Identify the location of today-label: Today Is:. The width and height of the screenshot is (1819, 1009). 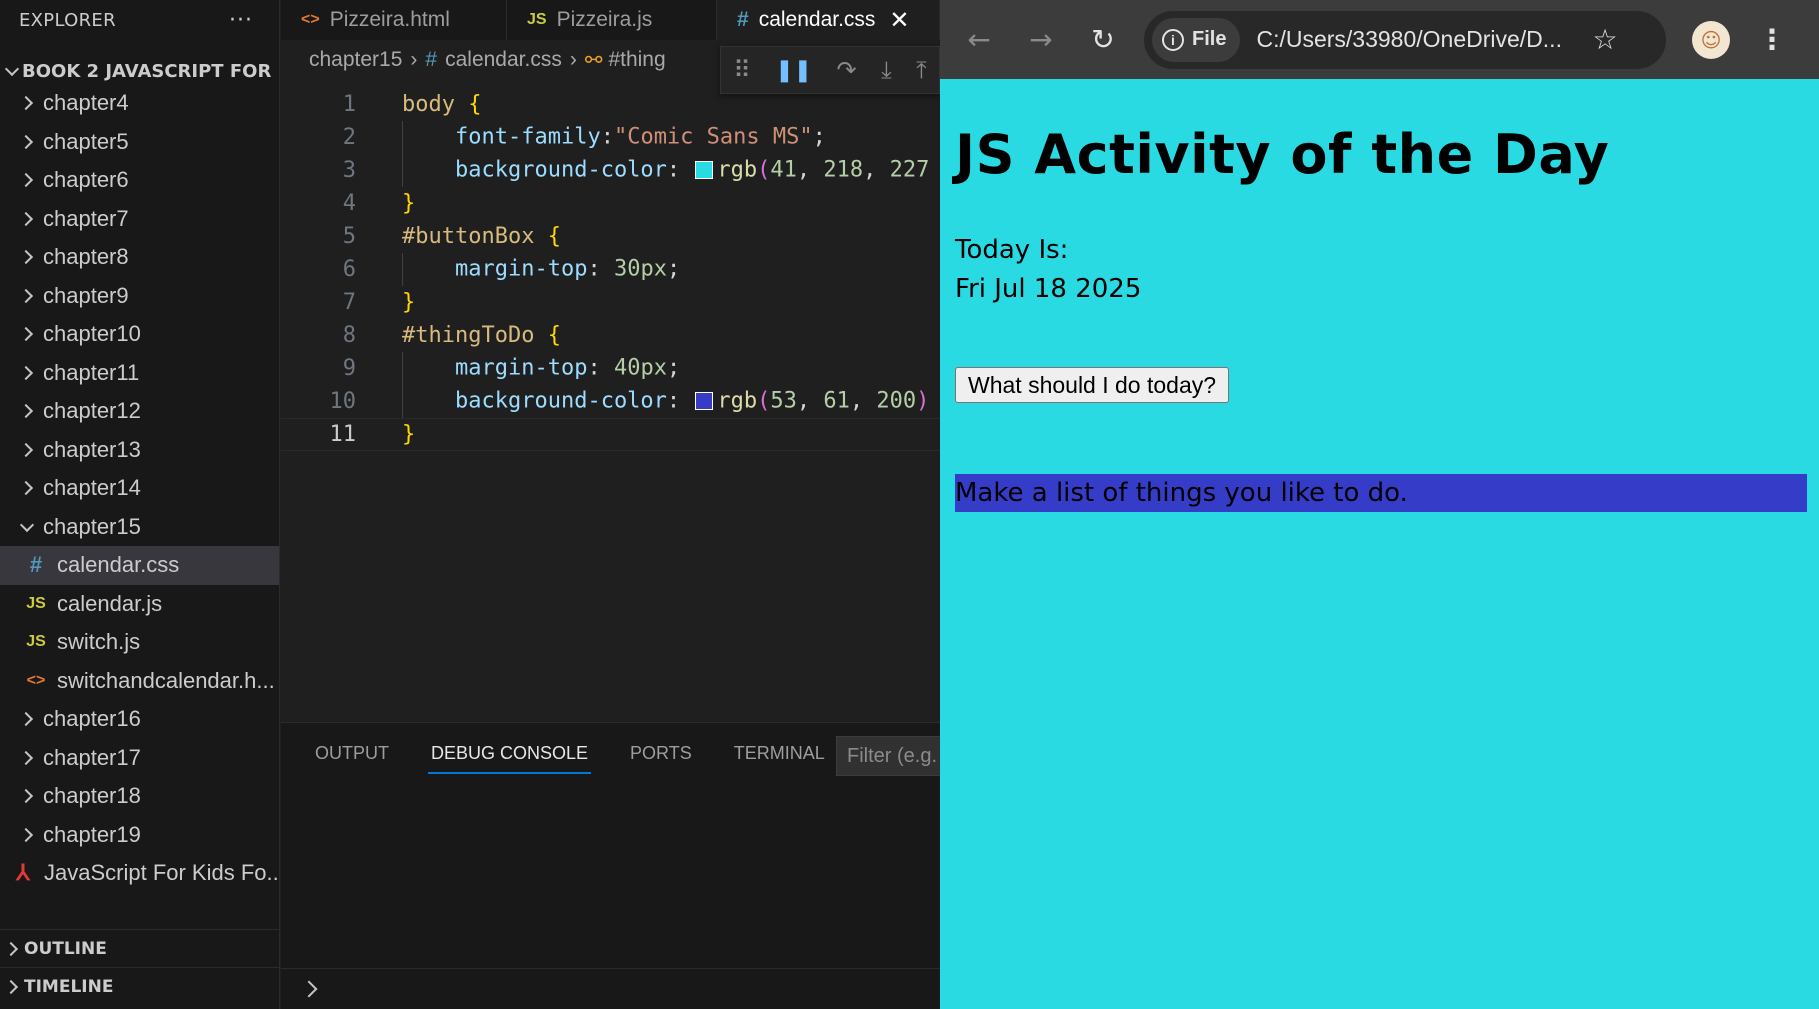
(1012, 250).